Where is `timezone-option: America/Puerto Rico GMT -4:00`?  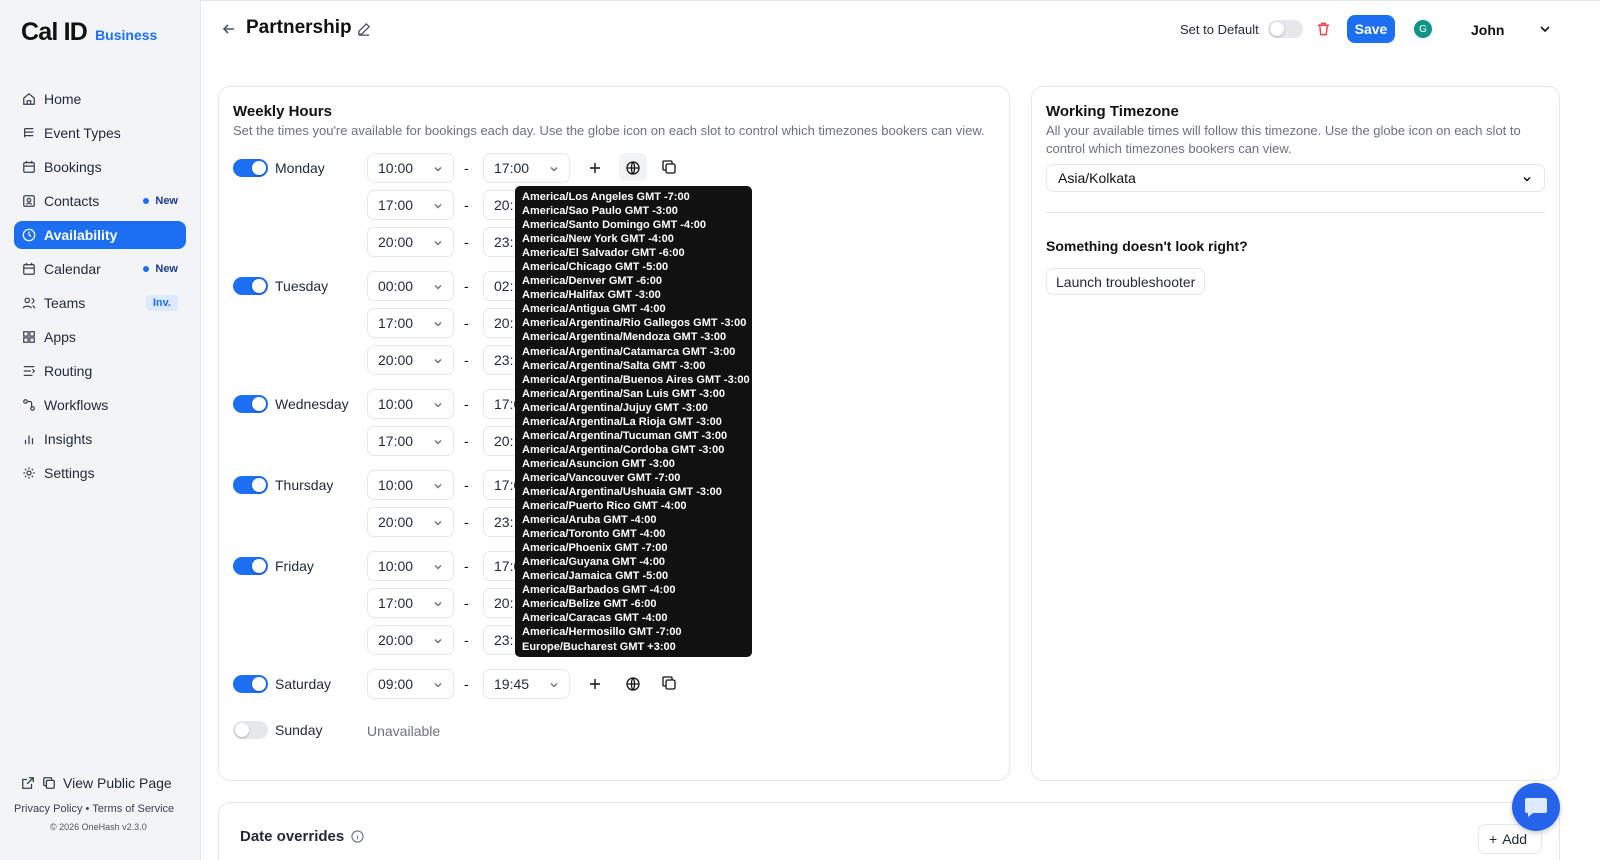 timezone-option: America/Puerto Rico GMT -4:00 is located at coordinates (637, 506).